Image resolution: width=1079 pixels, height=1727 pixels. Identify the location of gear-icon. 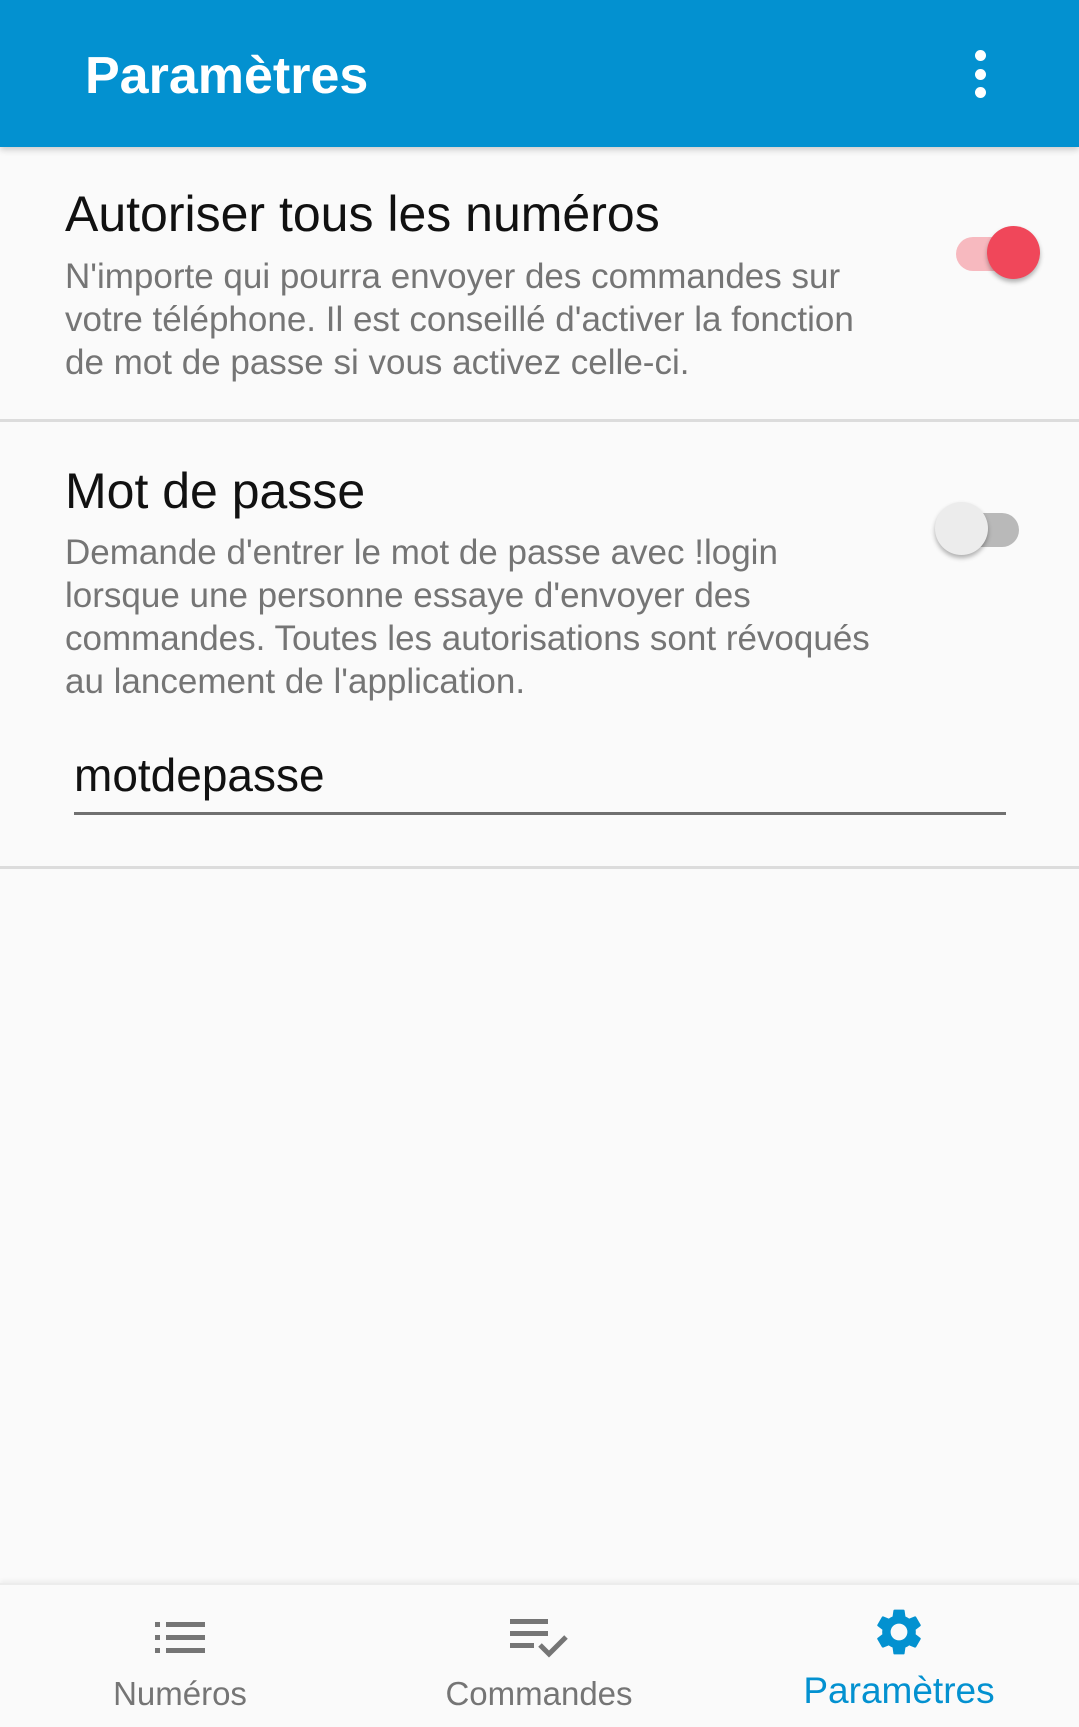
(899, 1632).